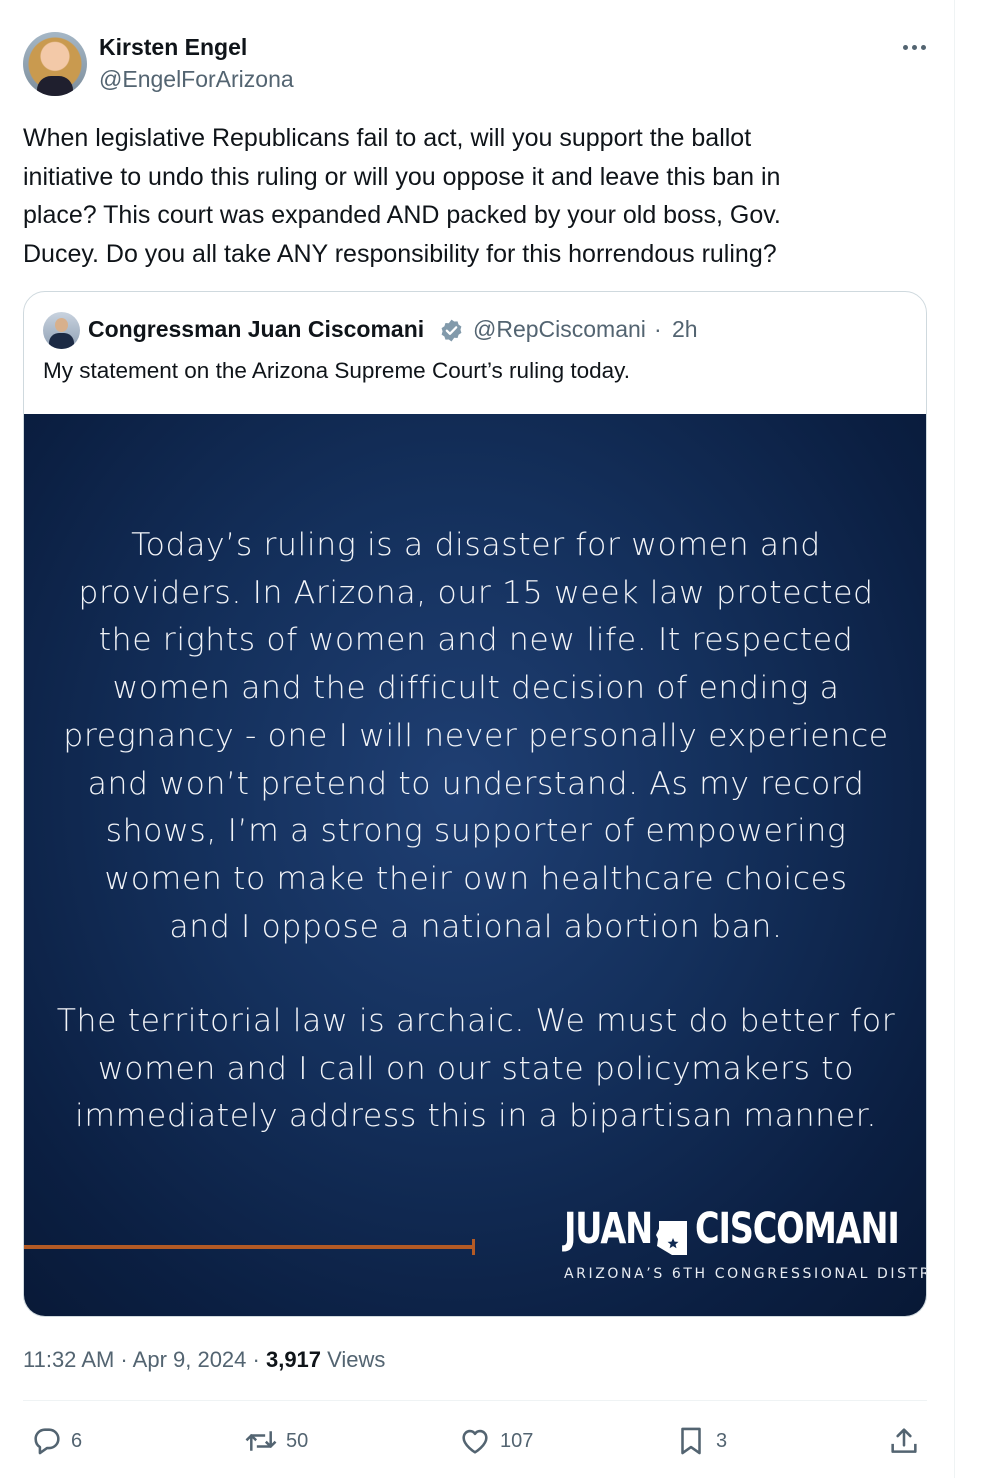 The height and width of the screenshot is (1478, 982). Describe the element at coordinates (722, 1441) in the screenshot. I see `bookmark-count: 3` at that location.